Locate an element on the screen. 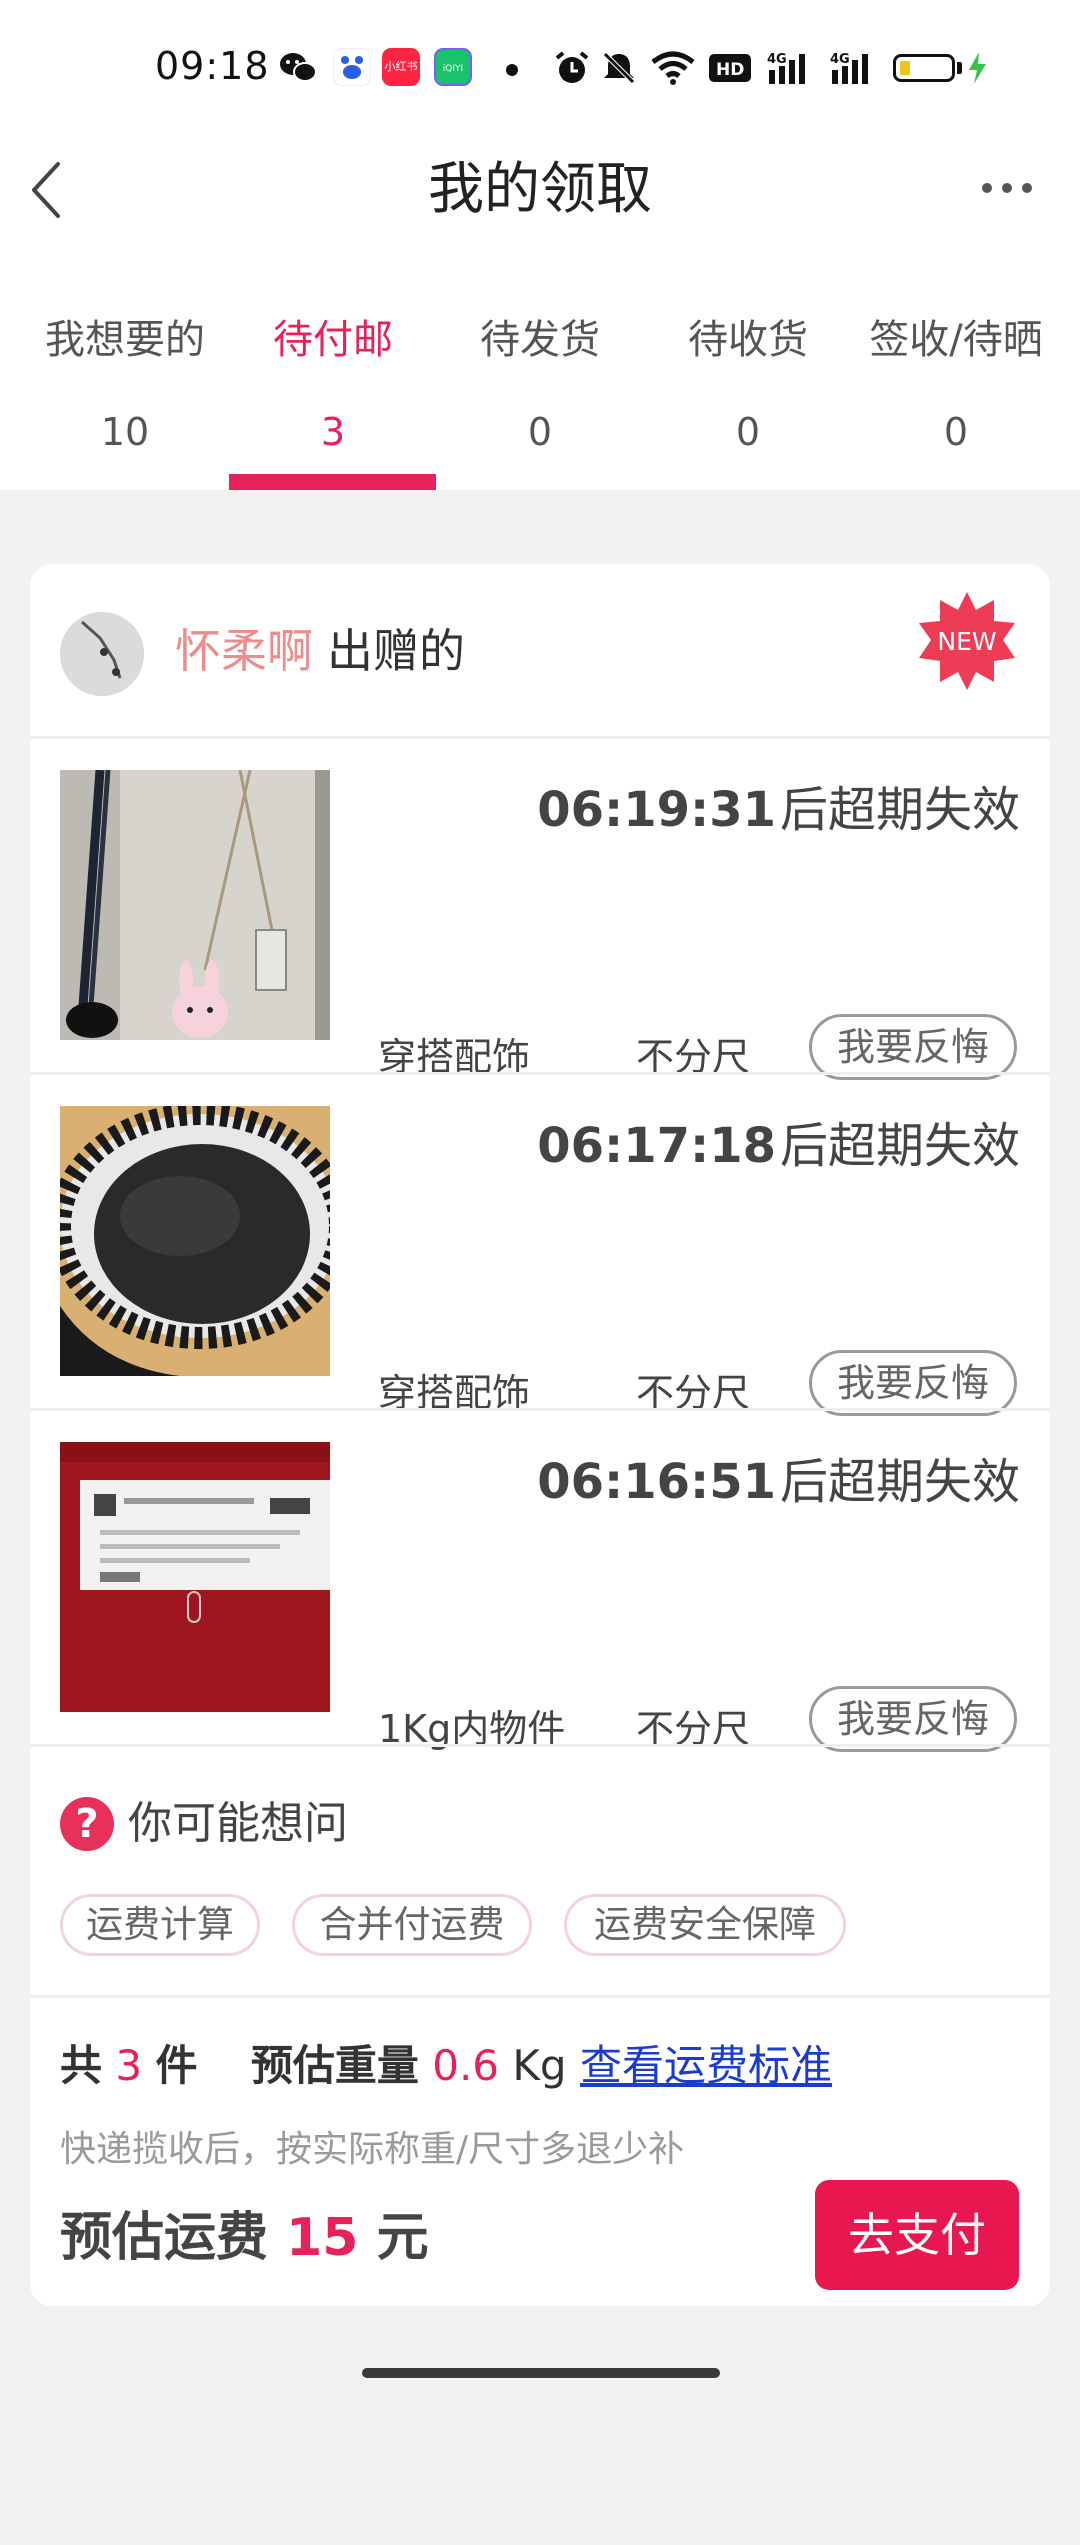 The height and width of the screenshot is (2545, 1080). total-unit: 件 is located at coordinates (176, 2065).